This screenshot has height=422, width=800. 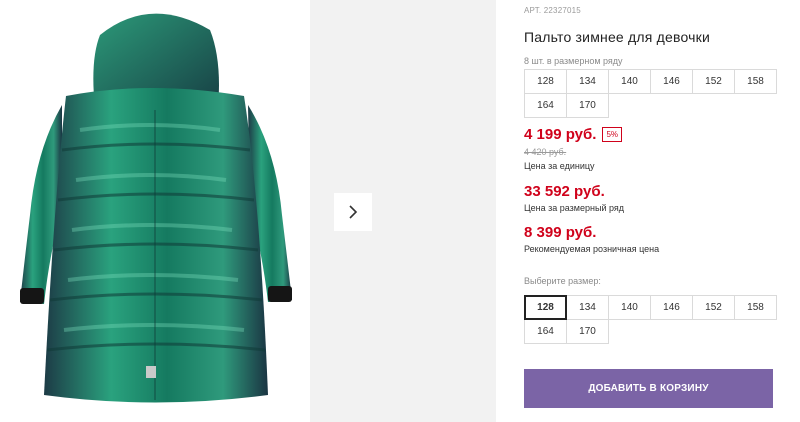 What do you see at coordinates (545, 81) in the screenshot?
I see `range-size-cell: 128` at bounding box center [545, 81].